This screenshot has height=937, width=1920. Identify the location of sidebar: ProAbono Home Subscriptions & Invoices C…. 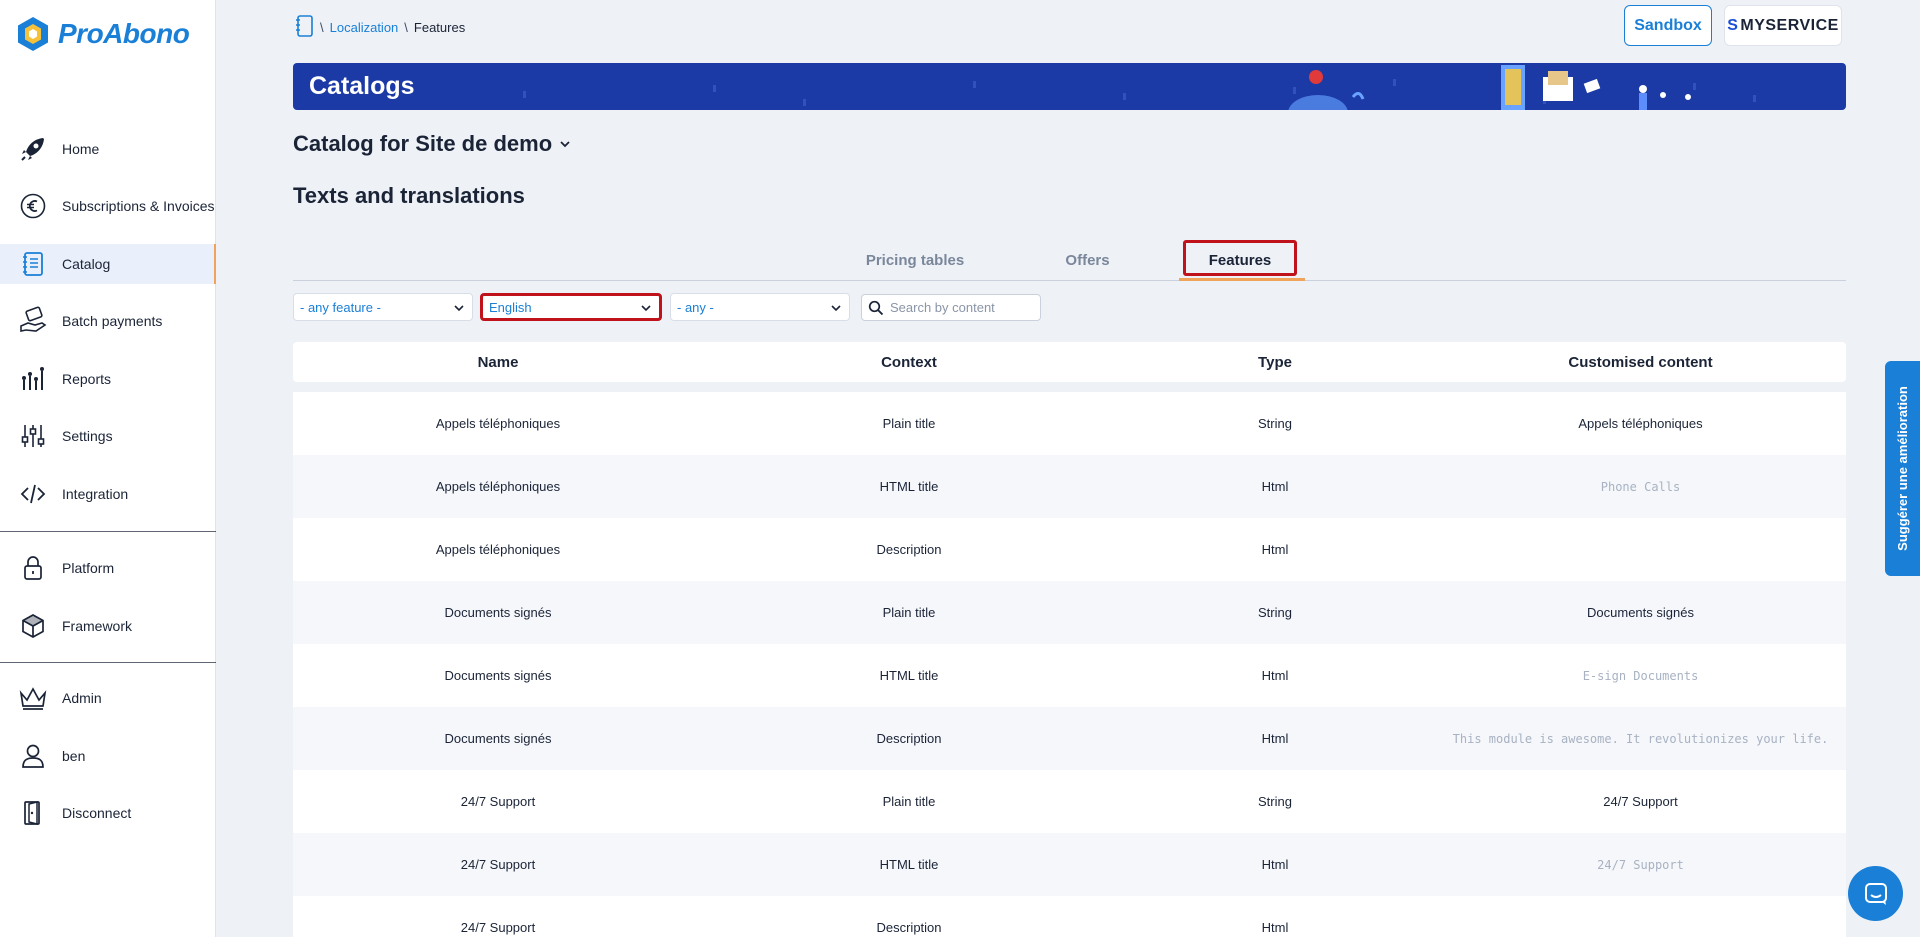
(108, 468).